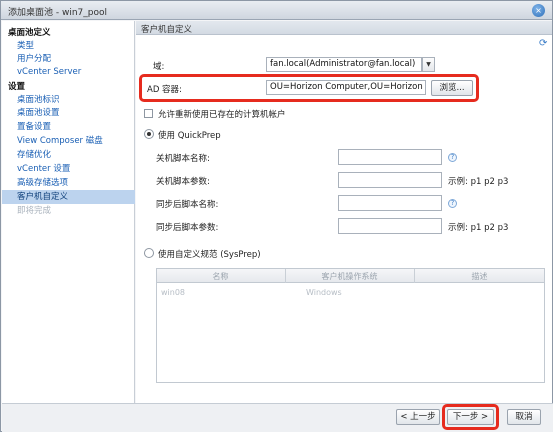  I want to click on refresh-icon: ⟳, so click(543, 43).